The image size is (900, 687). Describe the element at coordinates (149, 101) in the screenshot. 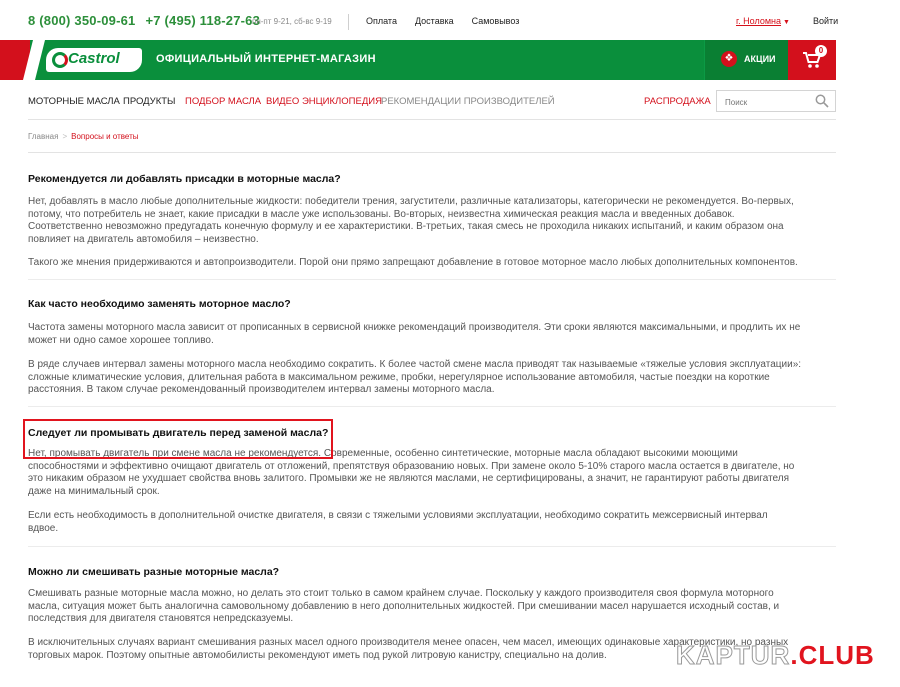

I see `nav-products: ПРОДУКТЫ` at that location.